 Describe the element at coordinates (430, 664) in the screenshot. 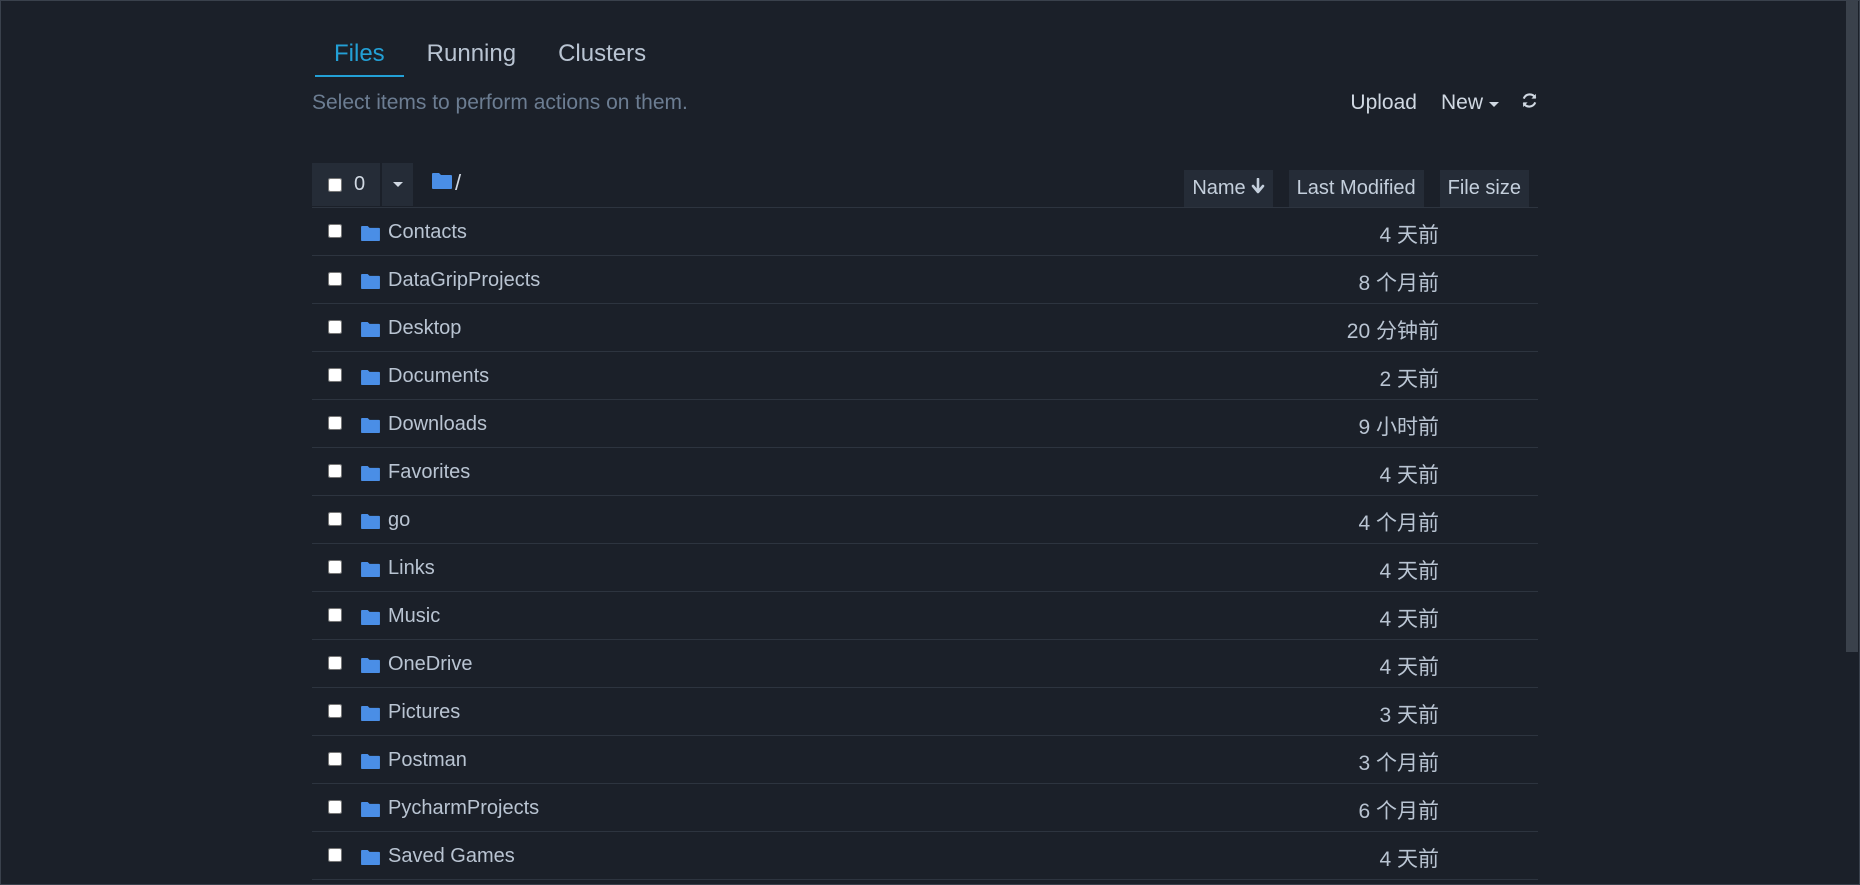

I see `item-name-link: OneDrive` at that location.